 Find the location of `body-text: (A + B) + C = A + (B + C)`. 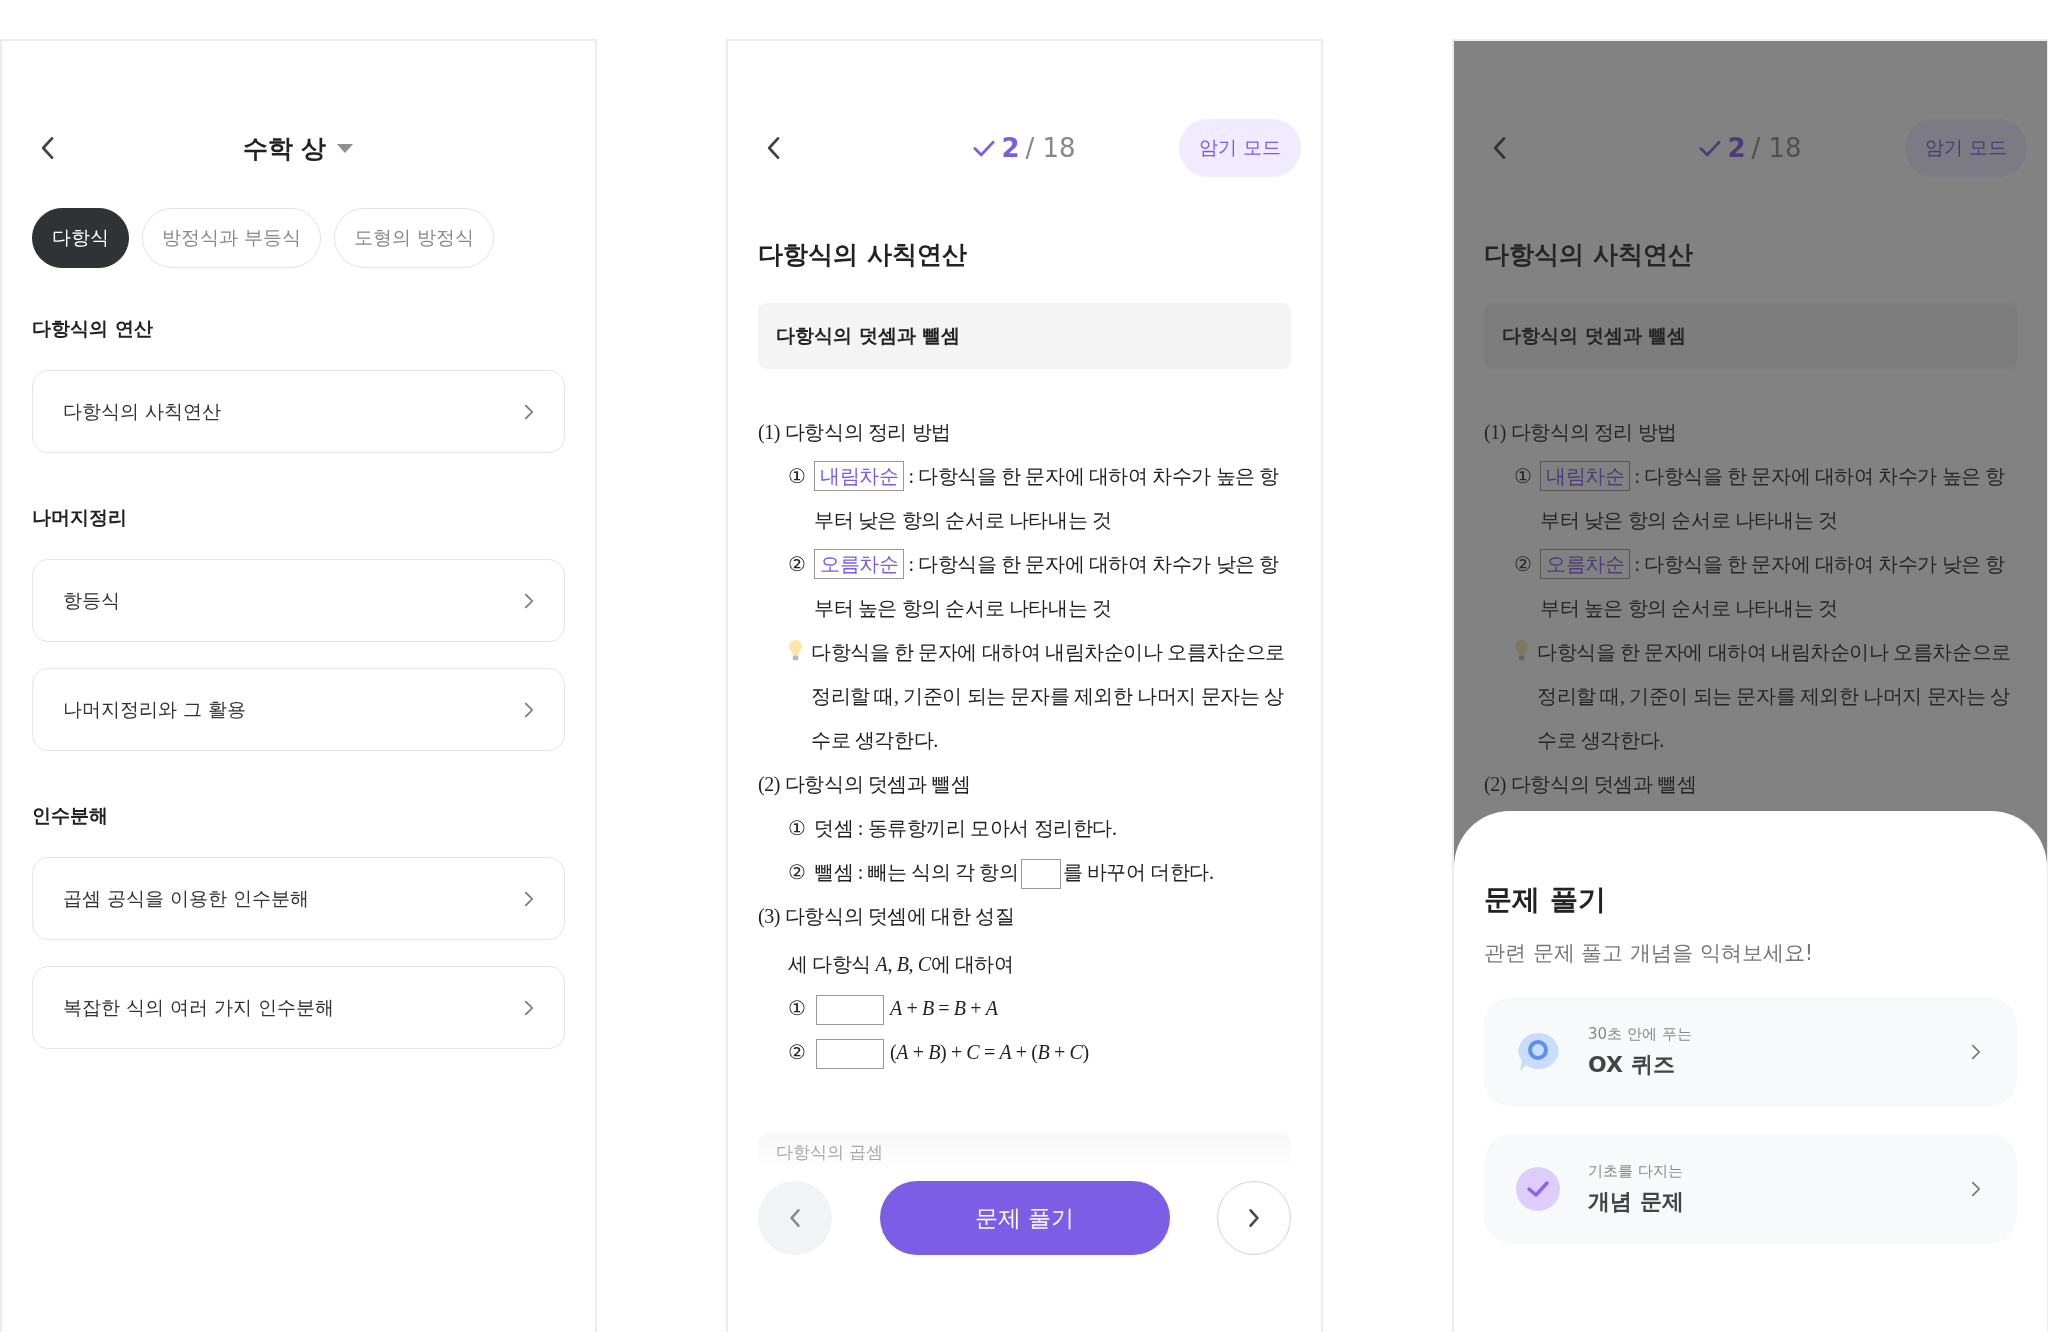

body-text: (A + B) + C = A + (B + C) is located at coordinates (989, 1052).